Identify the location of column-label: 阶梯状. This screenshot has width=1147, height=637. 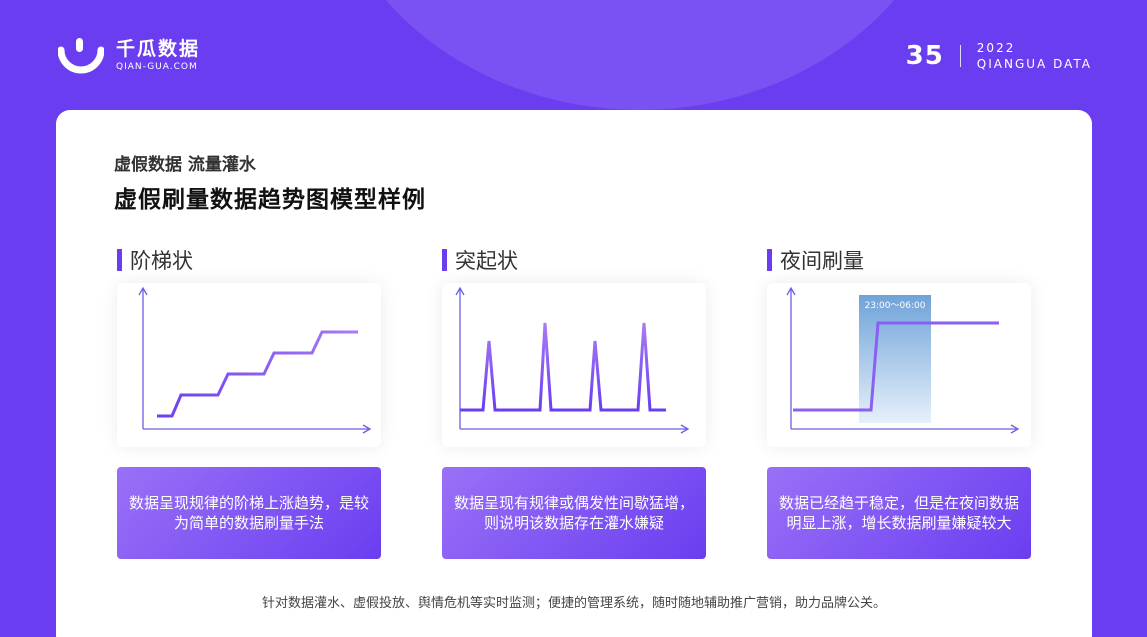
(249, 260).